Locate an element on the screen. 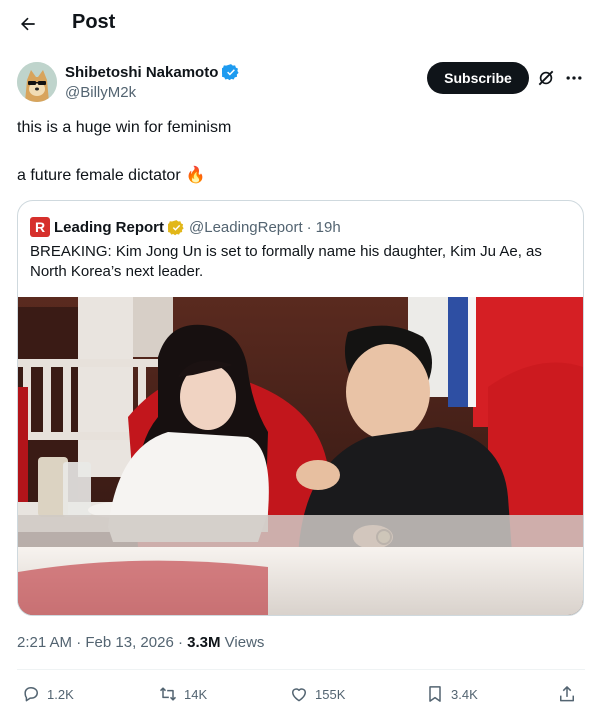 This screenshot has width=603, height=715. more-icon is located at coordinates (574, 78).